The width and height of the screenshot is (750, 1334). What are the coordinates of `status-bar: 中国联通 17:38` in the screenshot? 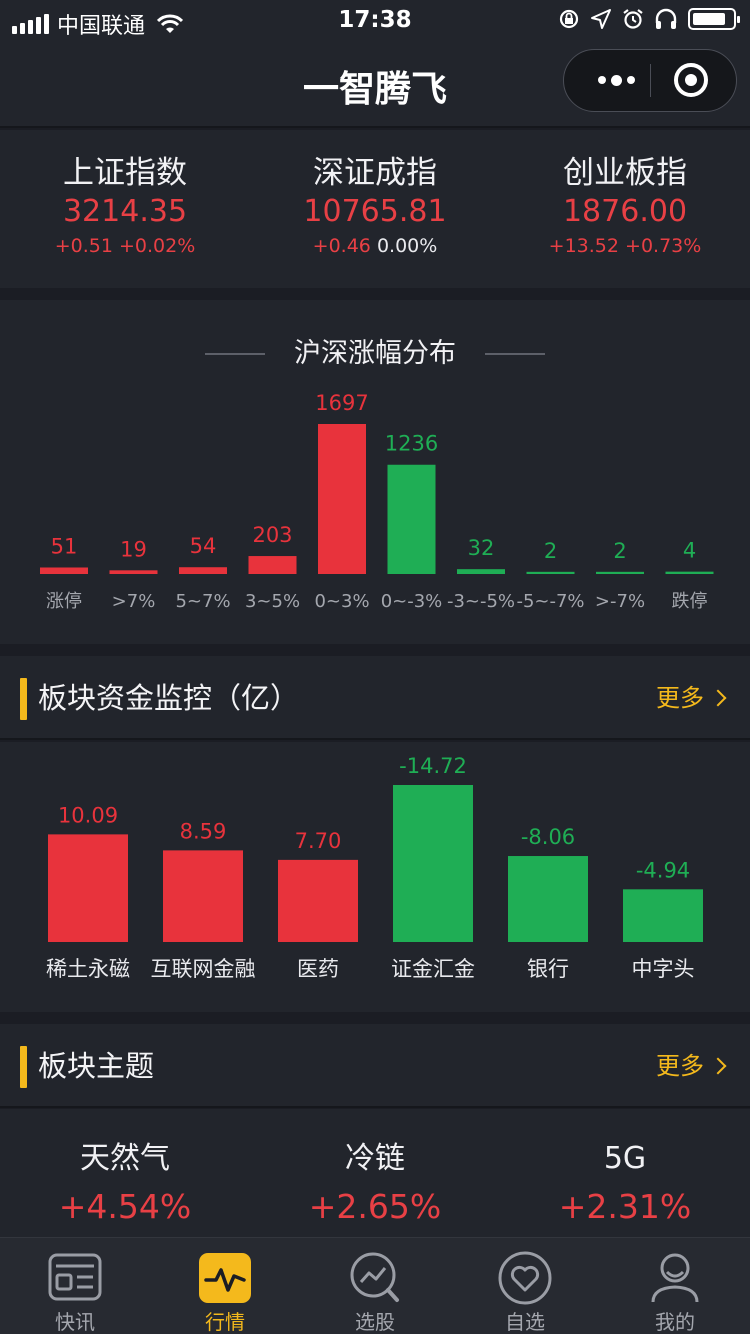 It's located at (375, 20).